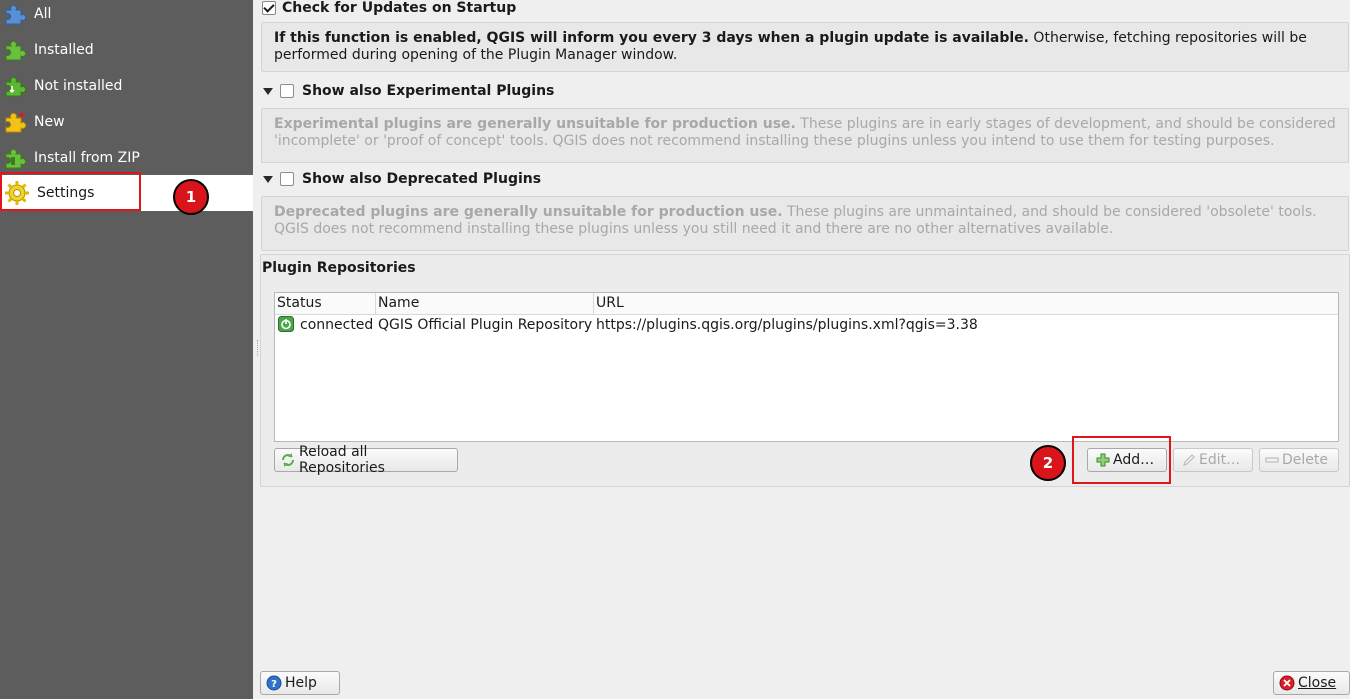  Describe the element at coordinates (337, 325) in the screenshot. I see `row-status: connected` at that location.